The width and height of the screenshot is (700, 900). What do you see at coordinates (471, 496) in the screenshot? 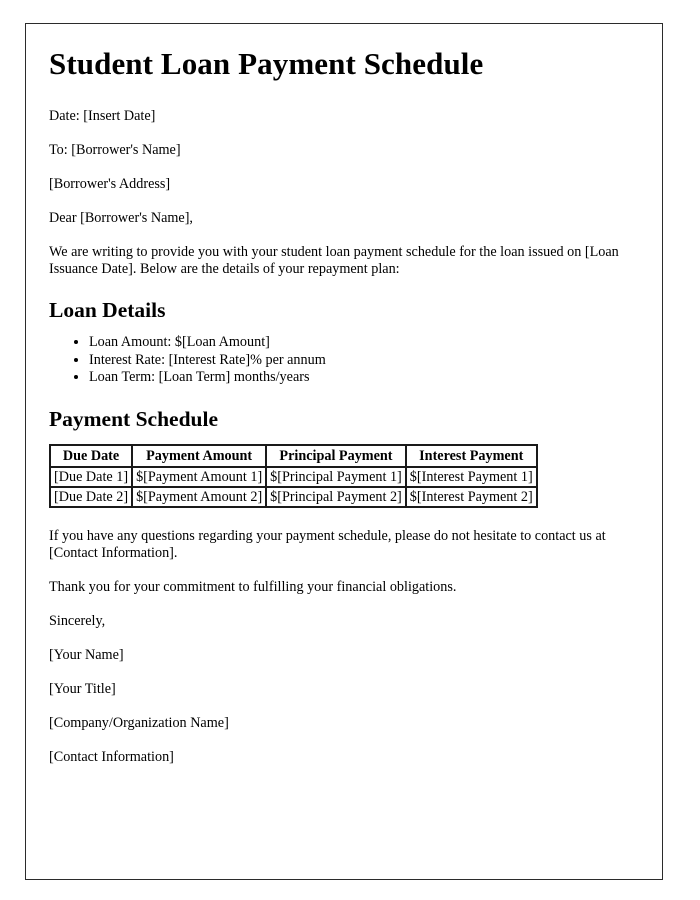
I see `cell-interest-payment: $[Interest Payment 2]` at bounding box center [471, 496].